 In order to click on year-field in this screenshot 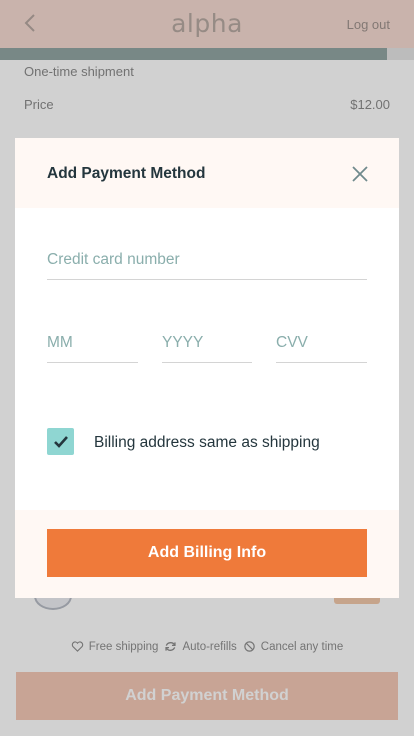, I will do `click(207, 348)`.